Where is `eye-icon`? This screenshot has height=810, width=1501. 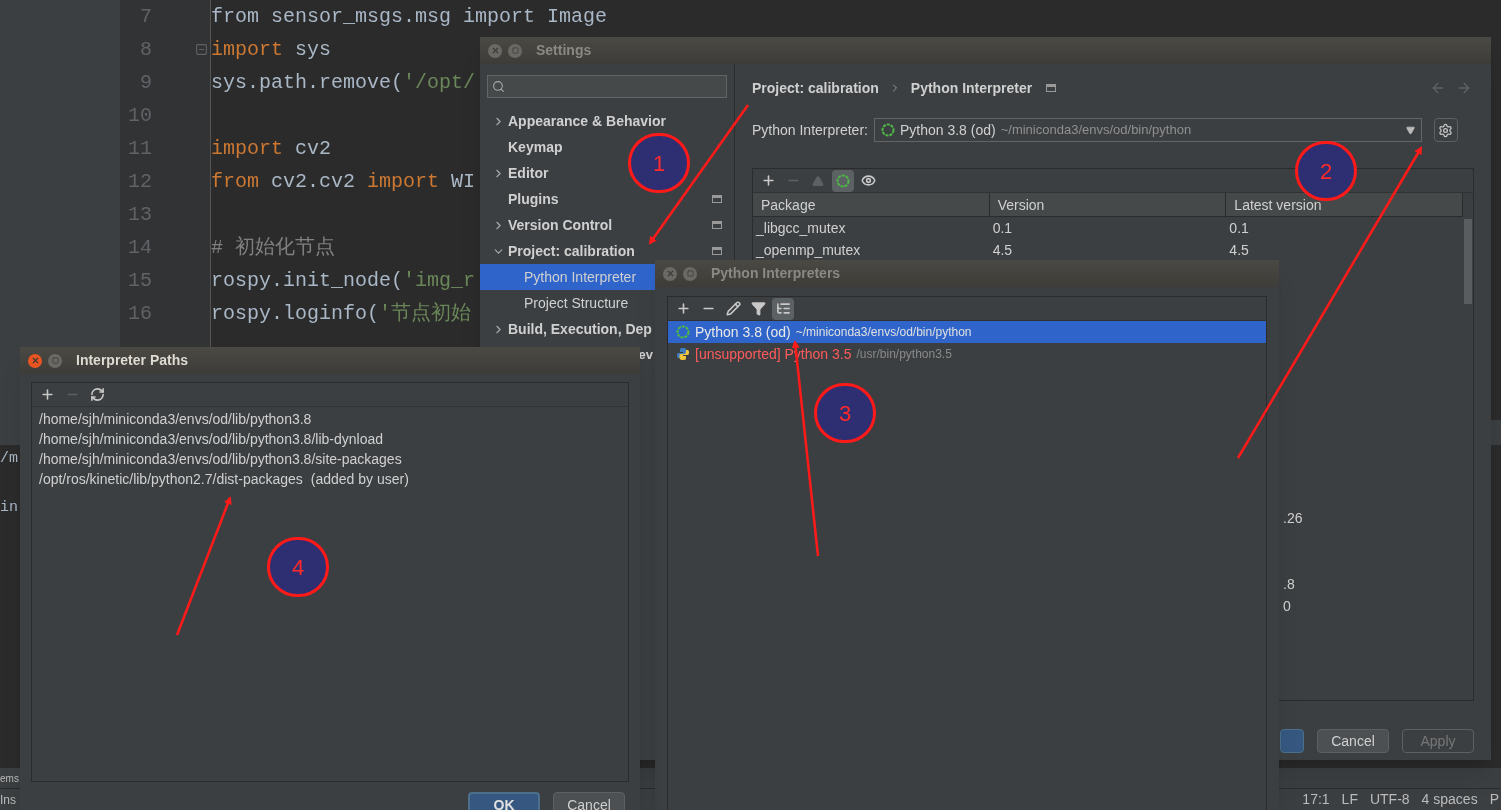 eye-icon is located at coordinates (868, 180).